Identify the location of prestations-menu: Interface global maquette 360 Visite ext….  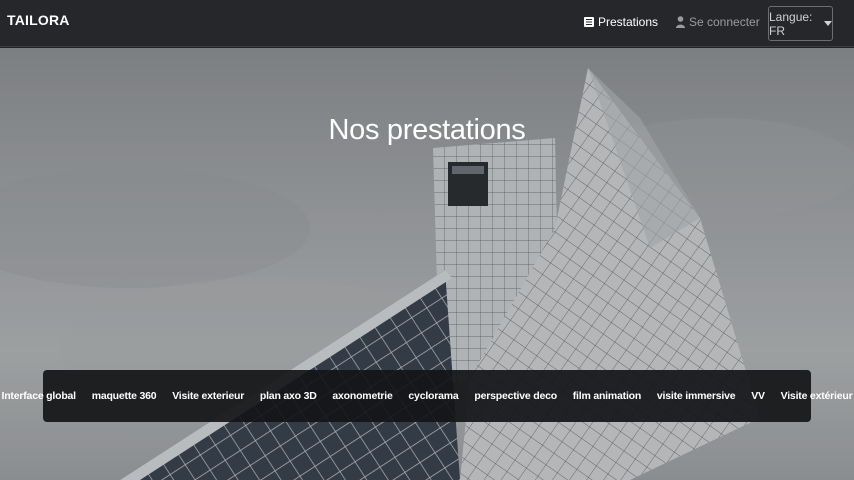
(427, 396).